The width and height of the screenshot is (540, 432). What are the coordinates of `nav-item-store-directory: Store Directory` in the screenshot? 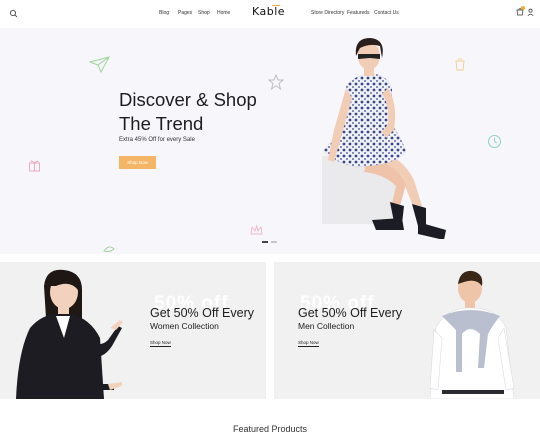 It's located at (327, 13).